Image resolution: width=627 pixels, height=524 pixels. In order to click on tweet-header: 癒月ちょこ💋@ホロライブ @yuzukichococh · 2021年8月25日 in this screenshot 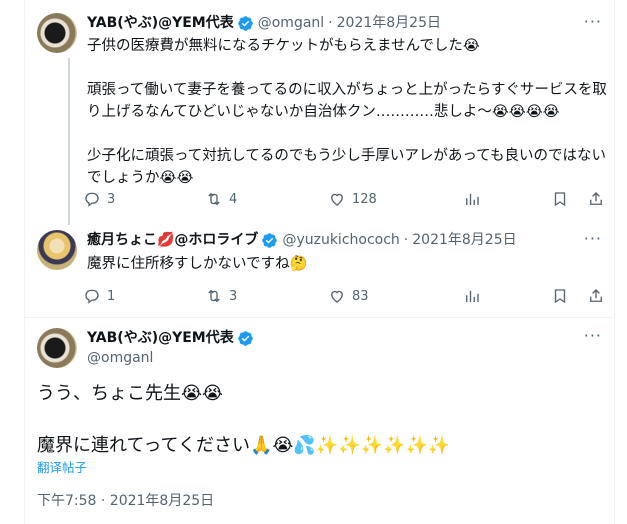, I will do `click(302, 240)`.